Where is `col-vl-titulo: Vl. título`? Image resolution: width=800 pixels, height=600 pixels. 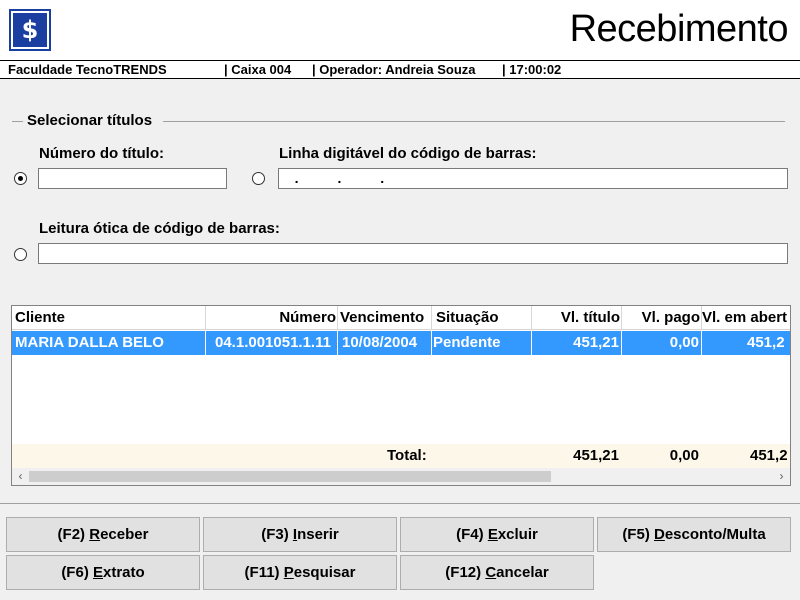 col-vl-titulo: Vl. título is located at coordinates (590, 317).